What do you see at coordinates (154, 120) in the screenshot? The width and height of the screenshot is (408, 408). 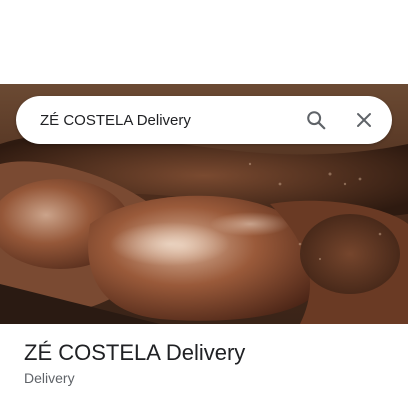 I see `search-input: ZÉ COSTELA Delivery` at bounding box center [154, 120].